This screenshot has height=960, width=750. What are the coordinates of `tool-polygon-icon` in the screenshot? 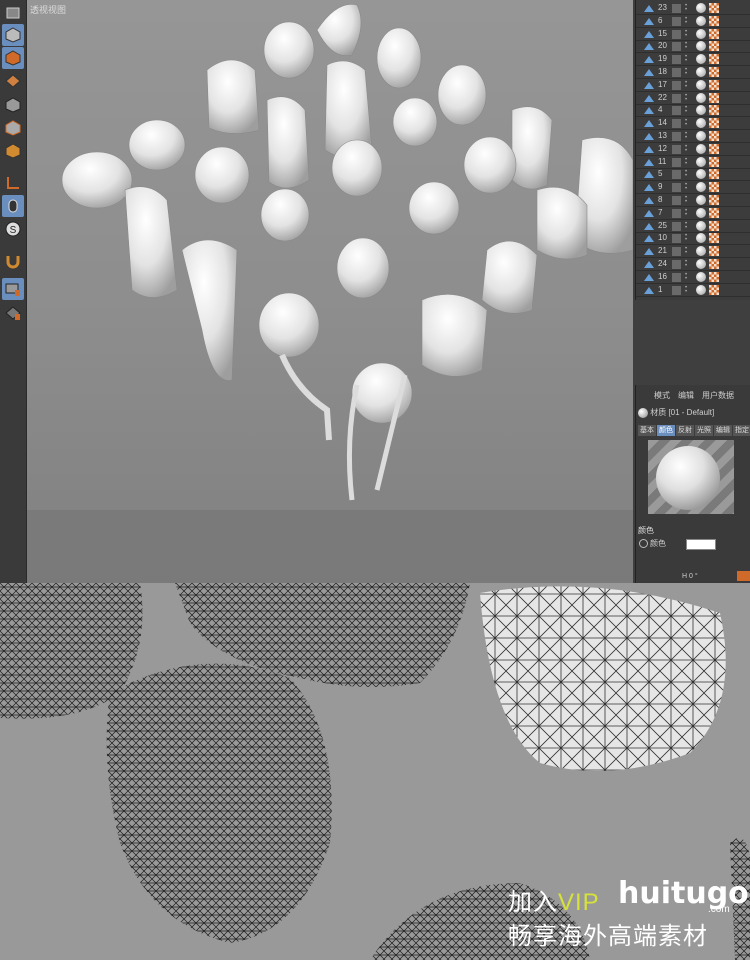 It's located at (13, 128).